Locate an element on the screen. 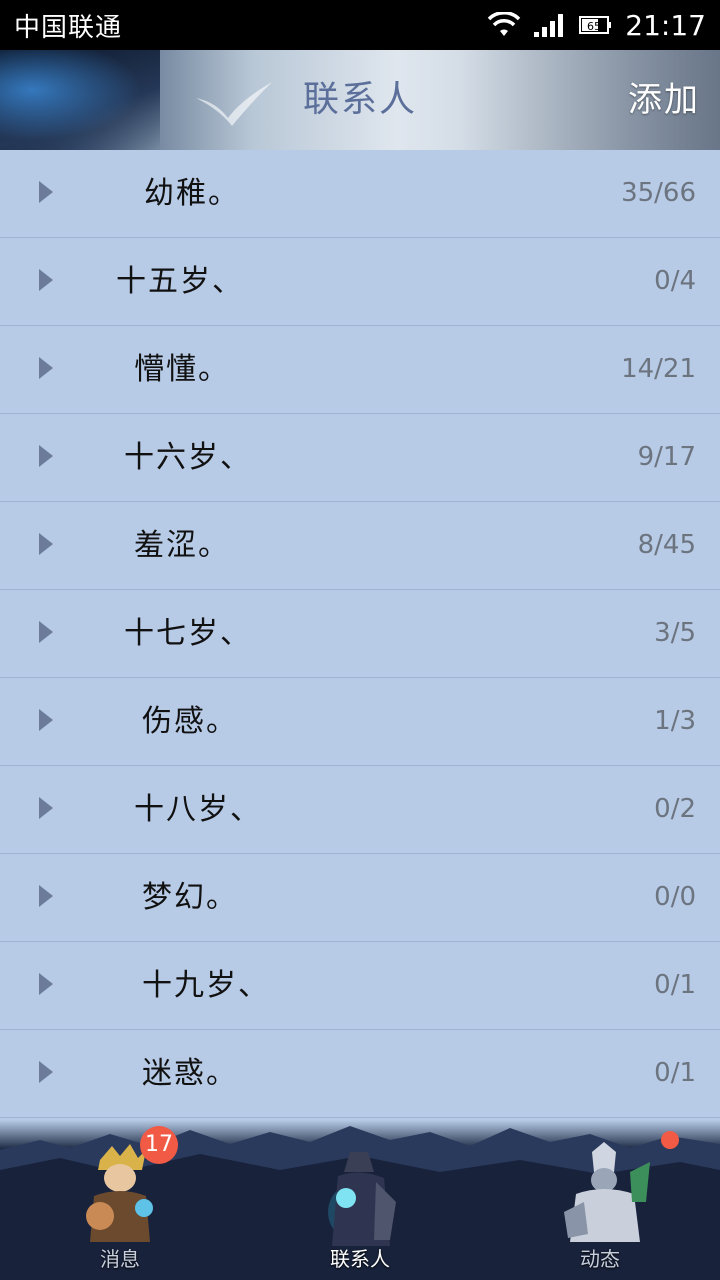  group-row: 十八岁、 0/2 is located at coordinates (360, 810).